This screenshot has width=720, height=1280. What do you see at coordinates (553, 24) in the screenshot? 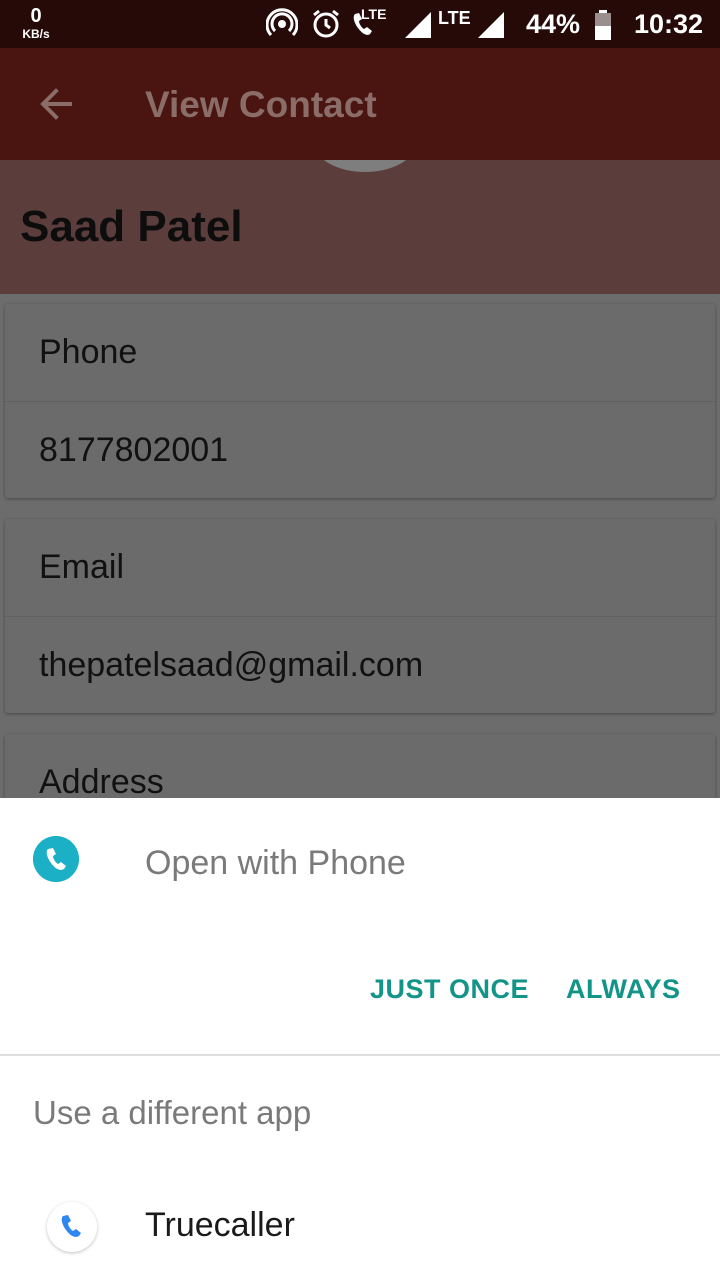
I see `battery-percent: 44%` at bounding box center [553, 24].